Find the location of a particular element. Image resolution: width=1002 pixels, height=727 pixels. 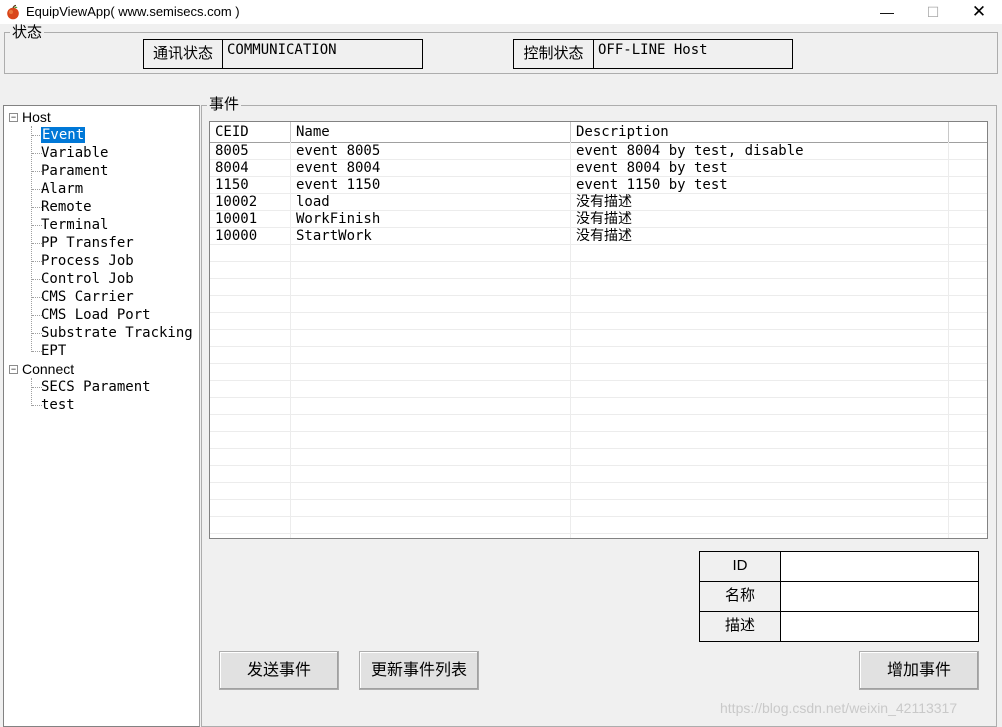

tree-node-label: Control Job is located at coordinates (87, 279).